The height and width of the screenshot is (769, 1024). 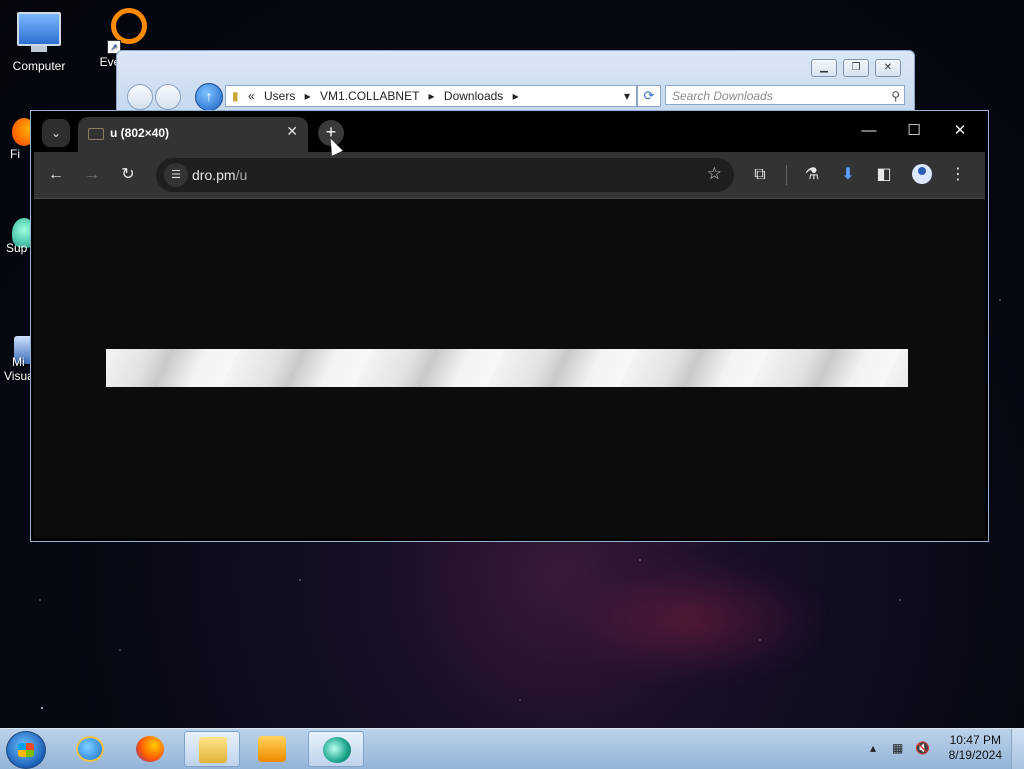 What do you see at coordinates (39, 66) in the screenshot?
I see `desktop-icon-label: Computer` at bounding box center [39, 66].